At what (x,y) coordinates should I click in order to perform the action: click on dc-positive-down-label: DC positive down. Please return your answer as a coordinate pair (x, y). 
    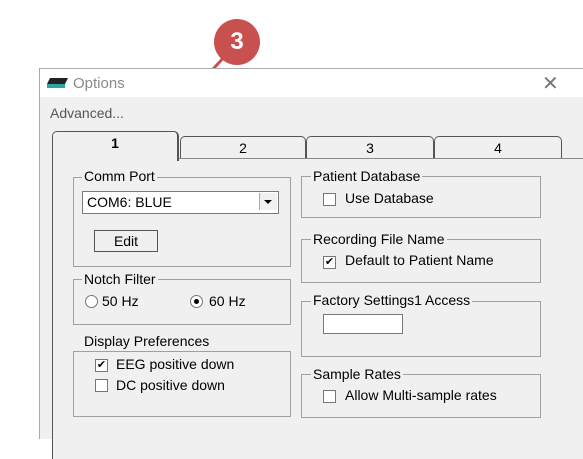
    Looking at the image, I should click on (170, 385).